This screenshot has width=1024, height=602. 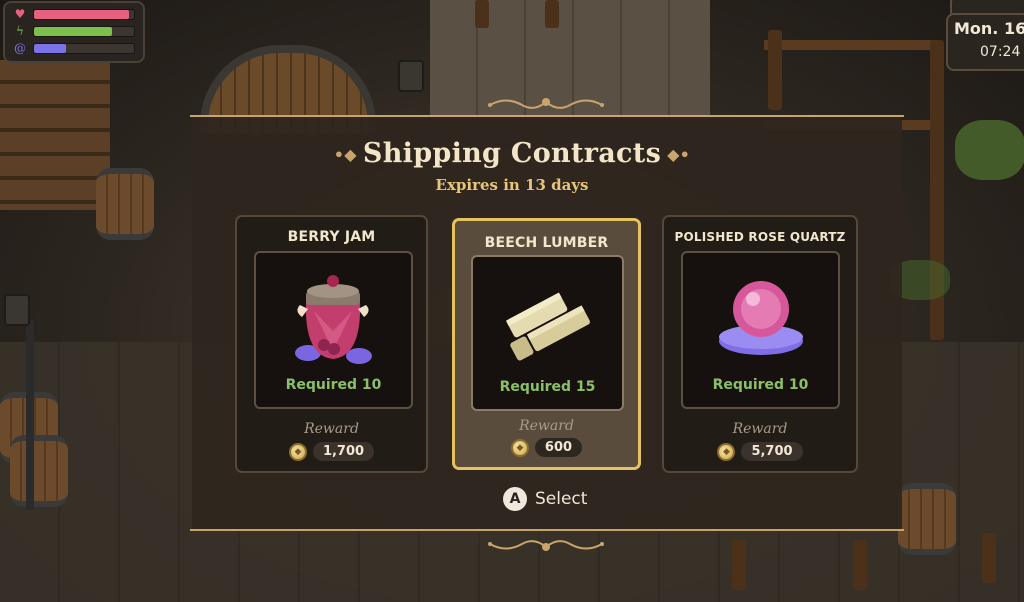 What do you see at coordinates (679, 154) in the screenshot?
I see `ornament-right-icon: ◆•` at bounding box center [679, 154].